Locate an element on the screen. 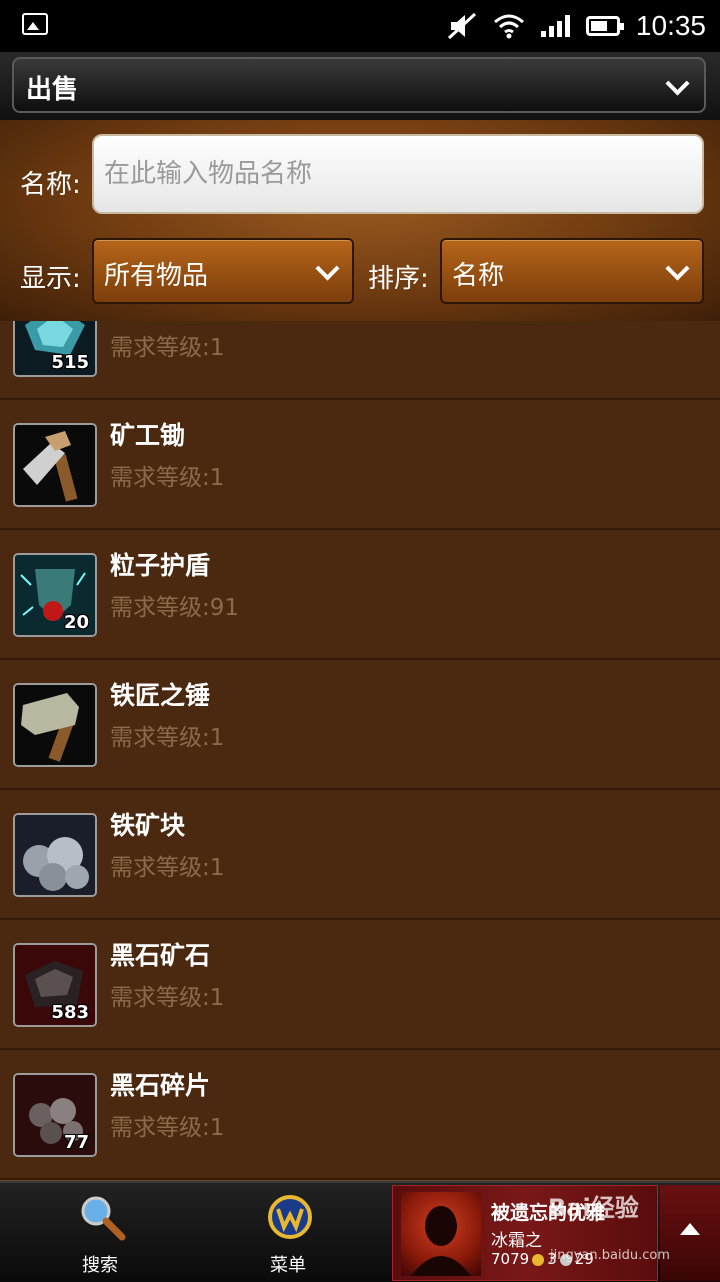  item-name: 铁矿块 is located at coordinates (148, 825).